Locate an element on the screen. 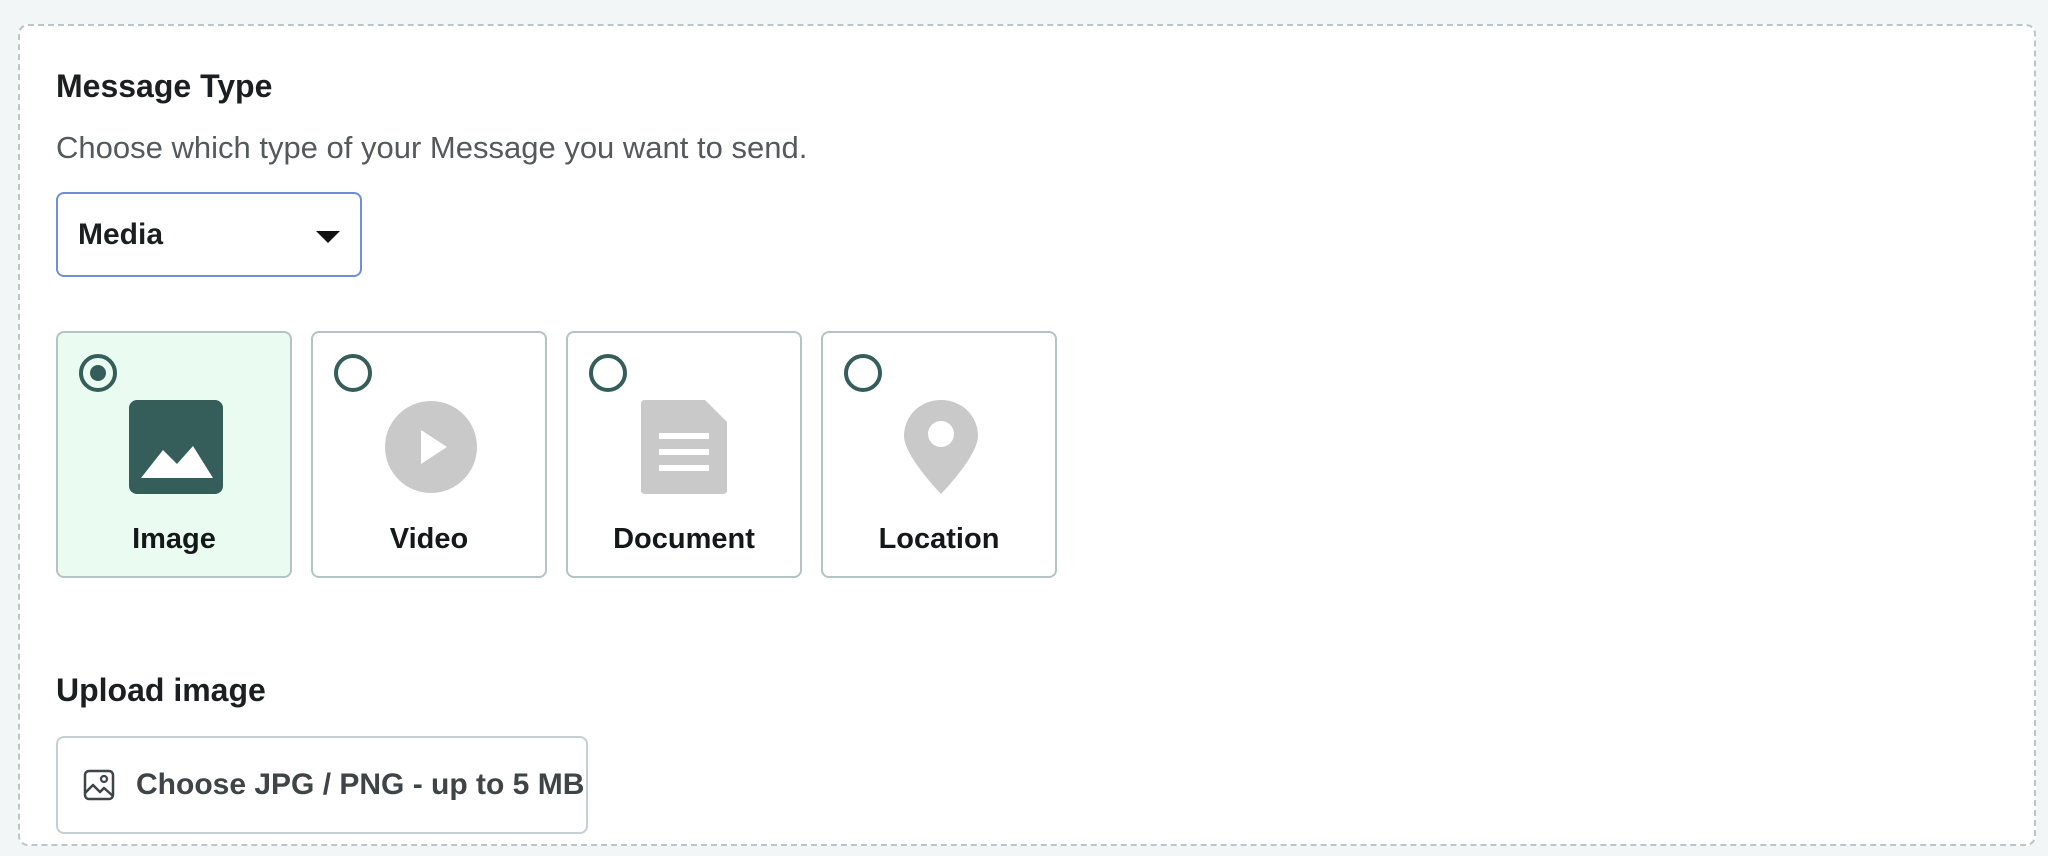 The width and height of the screenshot is (2048, 856). location-pin-icon is located at coordinates (941, 447).